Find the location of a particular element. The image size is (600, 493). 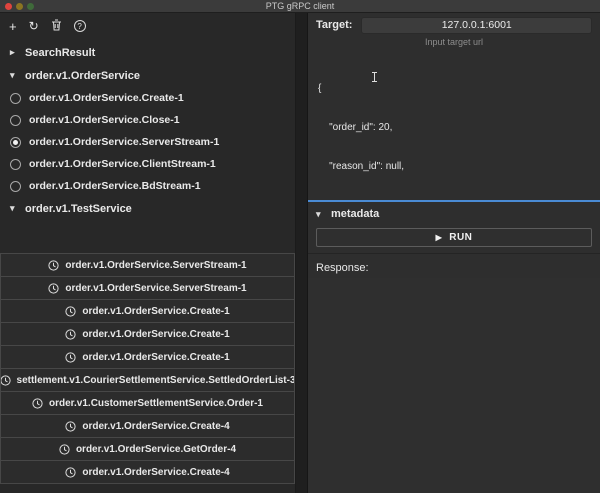

trash-icon is located at coordinates (56, 26).